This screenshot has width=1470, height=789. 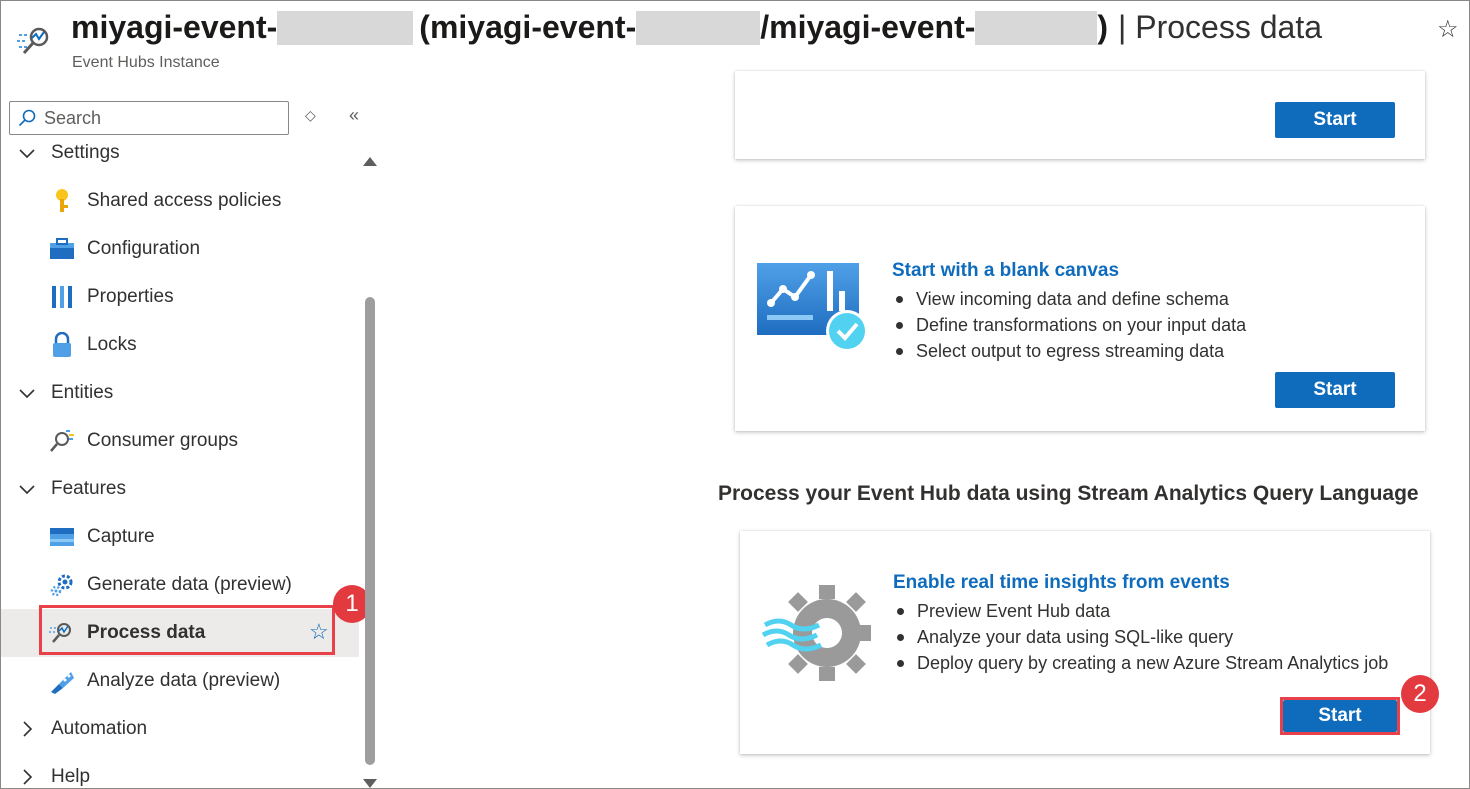 What do you see at coordinates (817, 635) in the screenshot?
I see `stream-analytics-gear-icon` at bounding box center [817, 635].